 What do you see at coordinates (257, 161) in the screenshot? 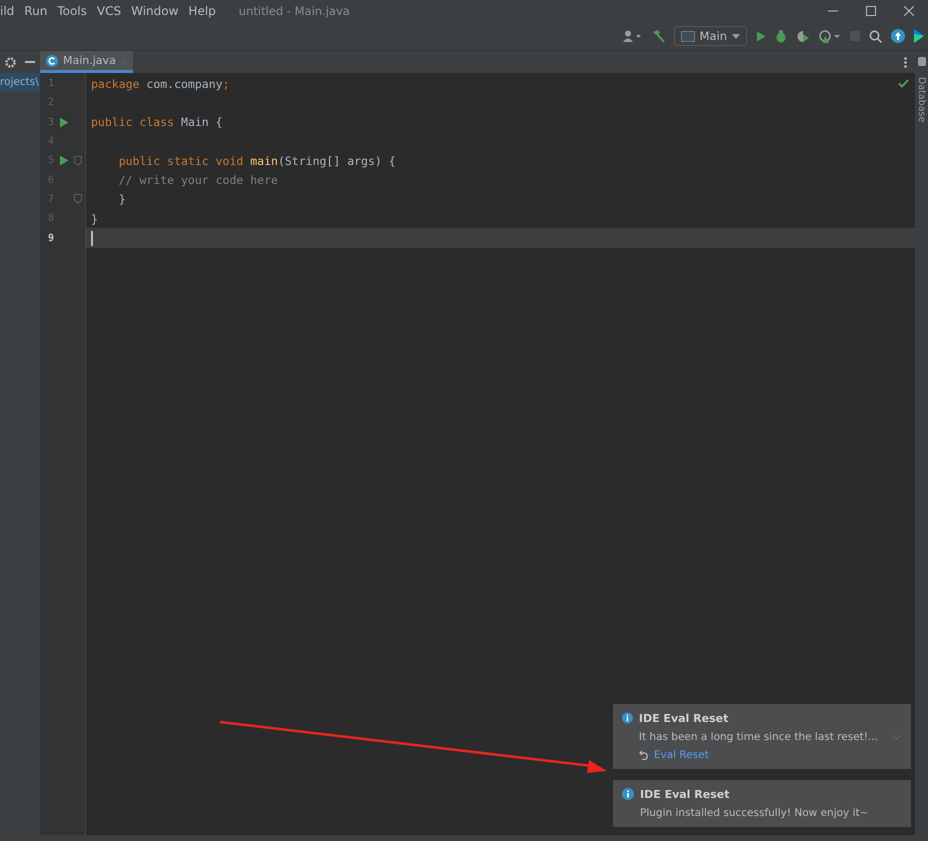
I see `code-text: public static void main(String[] args) {` at bounding box center [257, 161].